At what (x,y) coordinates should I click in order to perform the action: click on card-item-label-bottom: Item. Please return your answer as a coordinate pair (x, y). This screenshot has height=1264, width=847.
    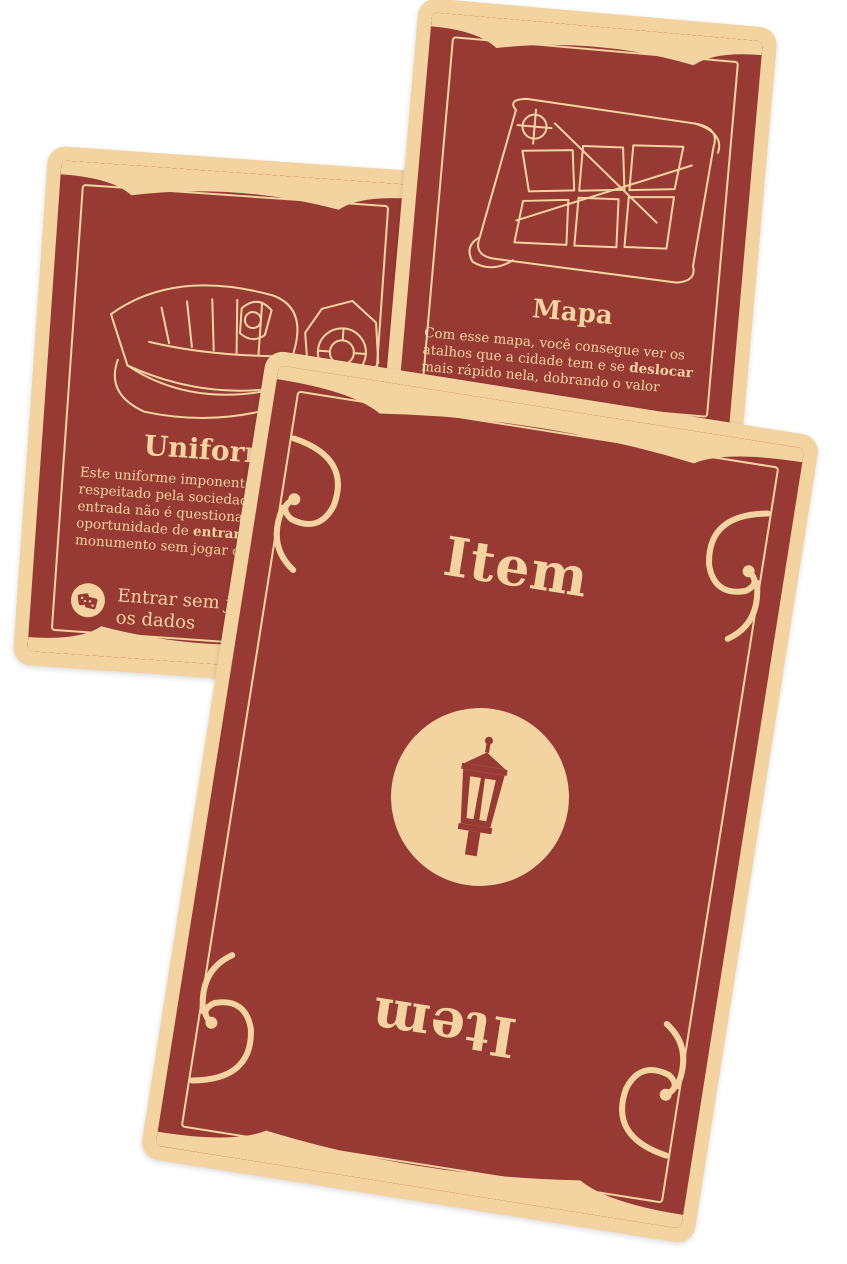
    Looking at the image, I should click on (443, 1027).